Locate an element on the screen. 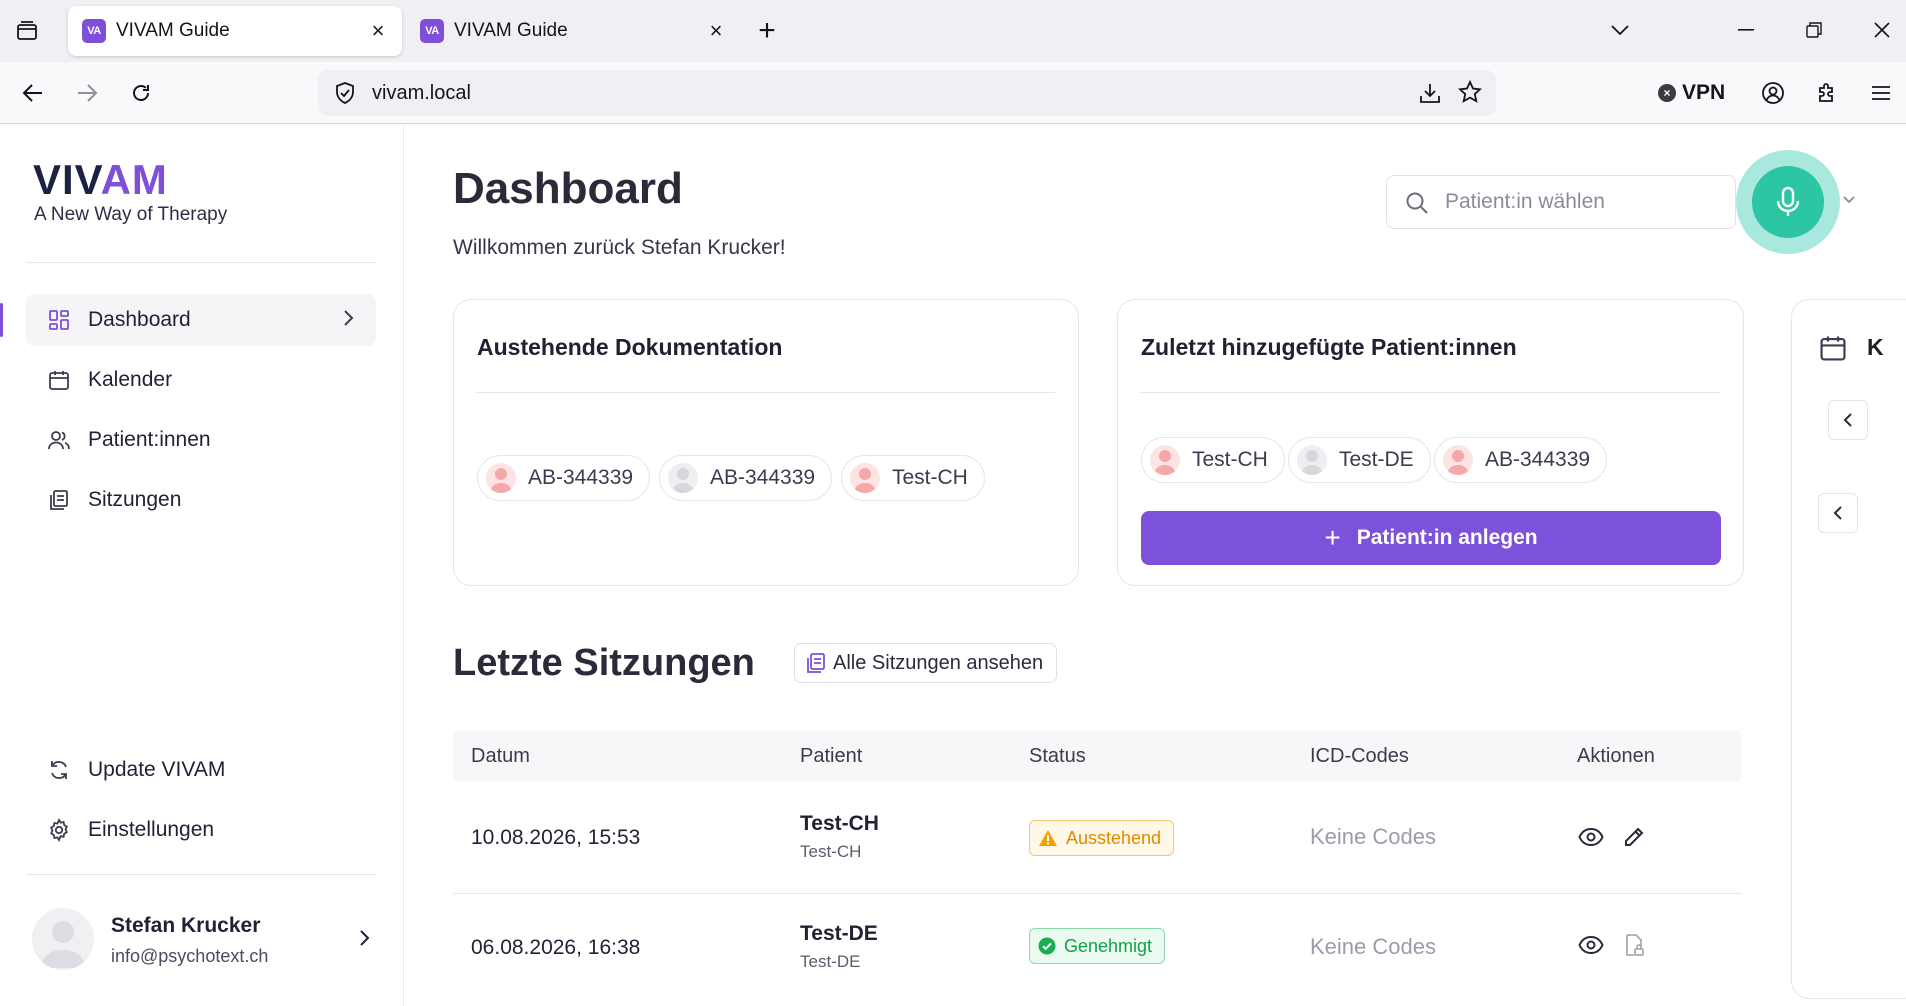 Image resolution: width=1906 pixels, height=1006 pixels. microphone-icon is located at coordinates (1788, 202).